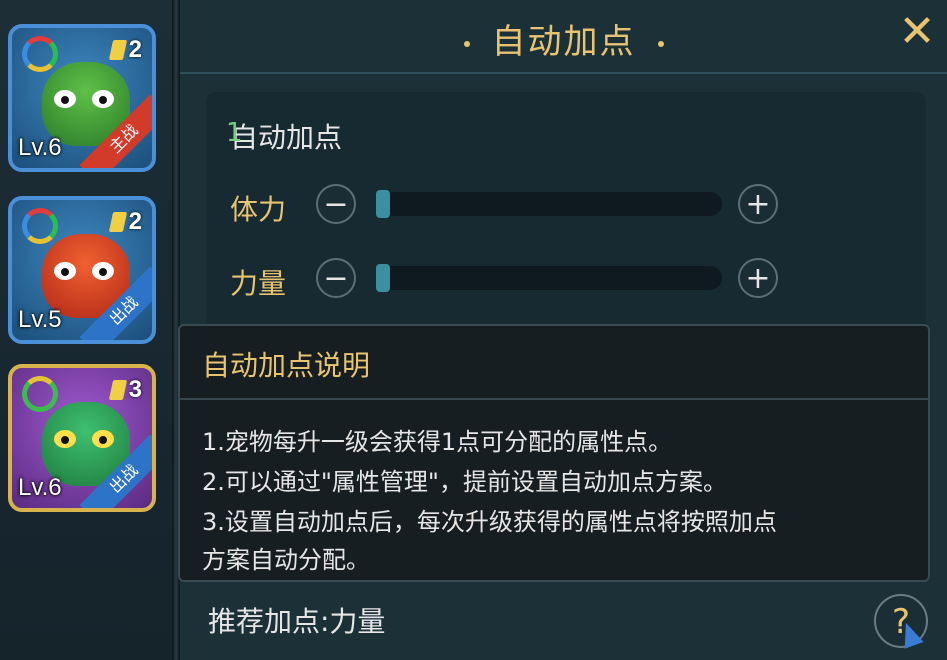 The width and height of the screenshot is (947, 660). I want to click on recommended-points-label: 推荐加点:力量, so click(297, 621).